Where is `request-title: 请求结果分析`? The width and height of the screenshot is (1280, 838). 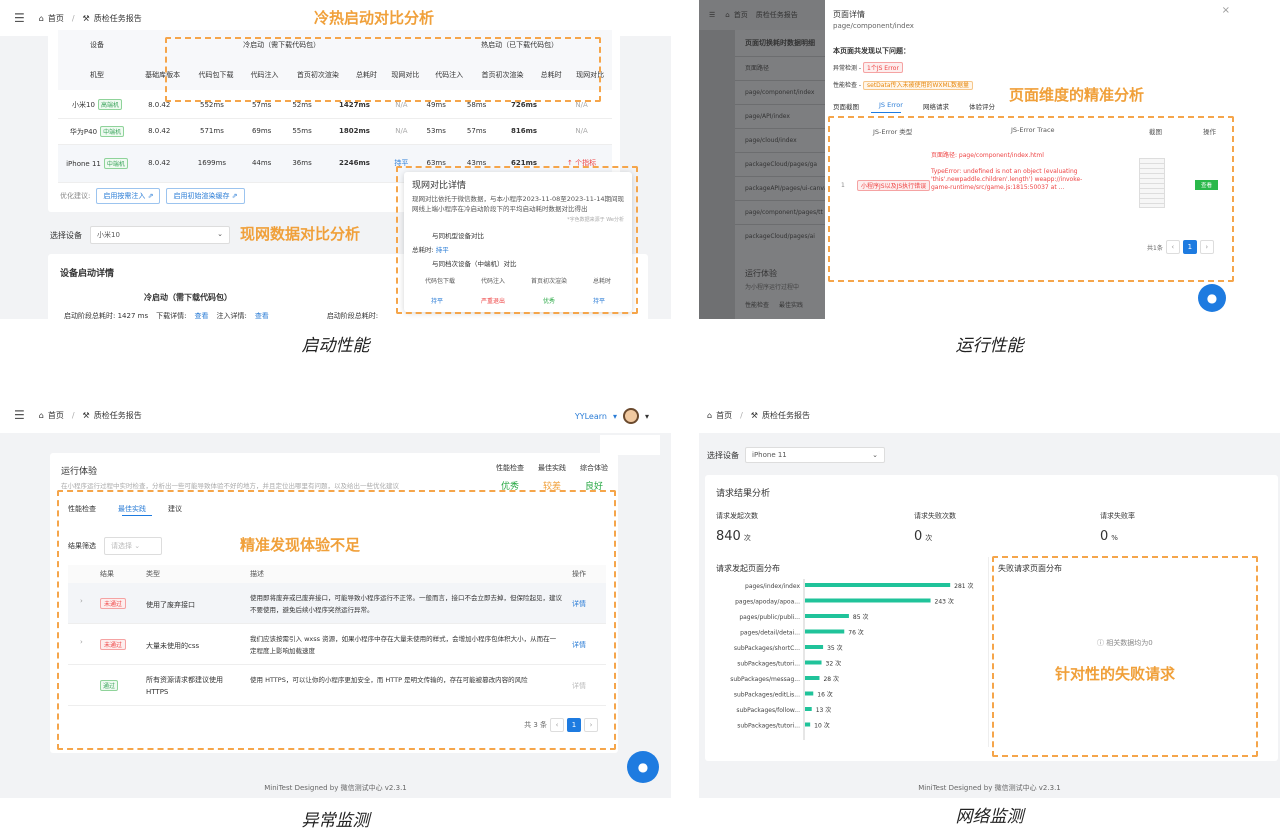
request-title: 请求结果分析 is located at coordinates (743, 494).